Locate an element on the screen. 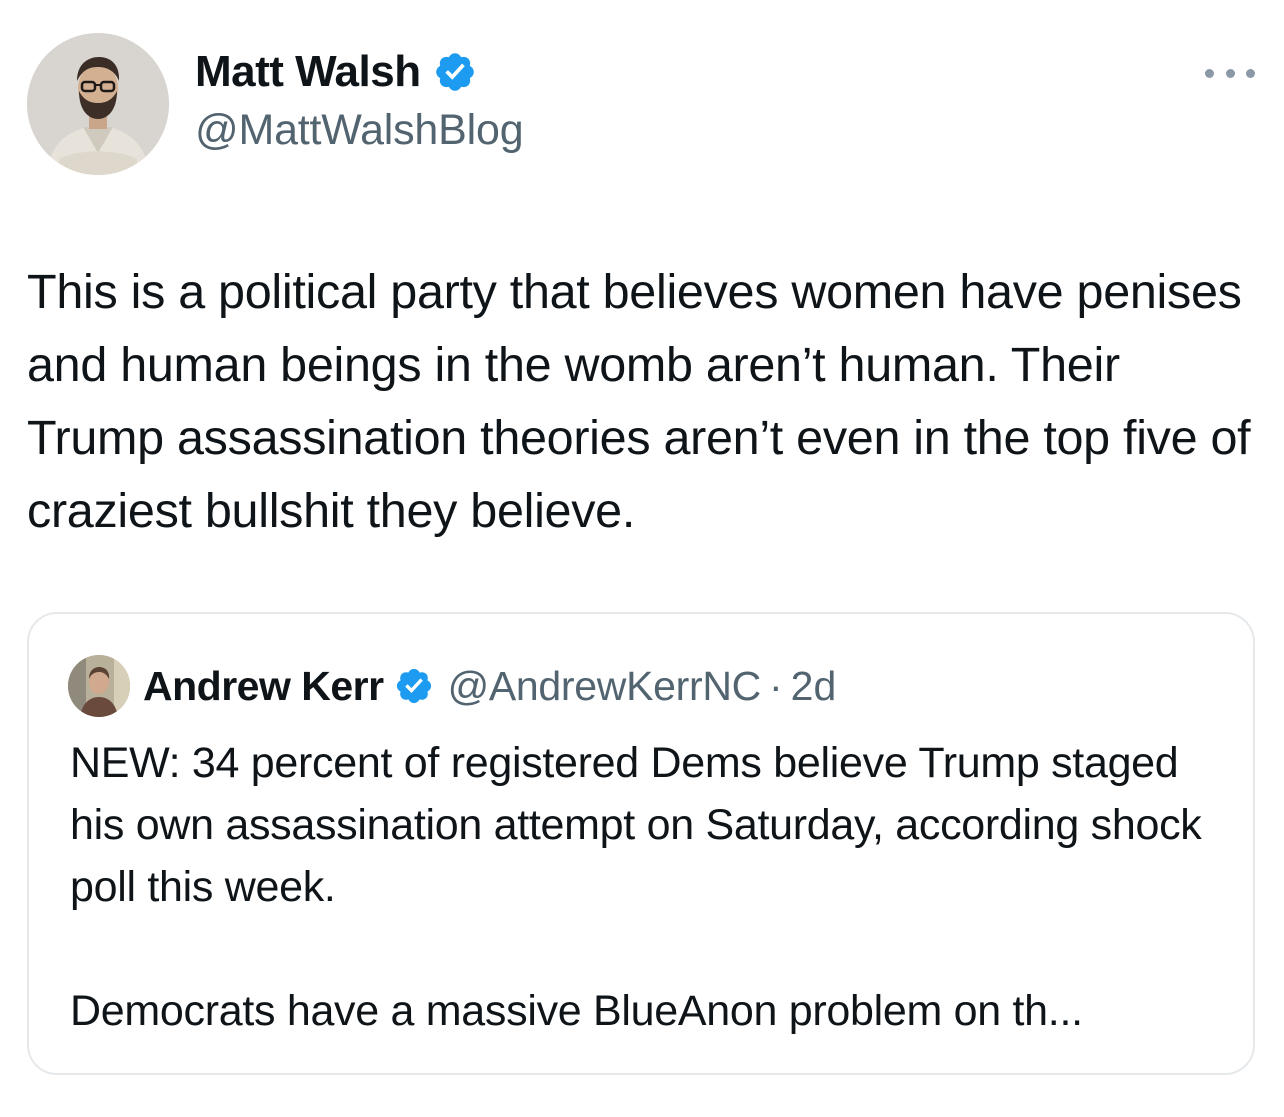 Image resolution: width=1284 pixels, height=1117 pixels. more-options-button is located at coordinates (1230, 73).